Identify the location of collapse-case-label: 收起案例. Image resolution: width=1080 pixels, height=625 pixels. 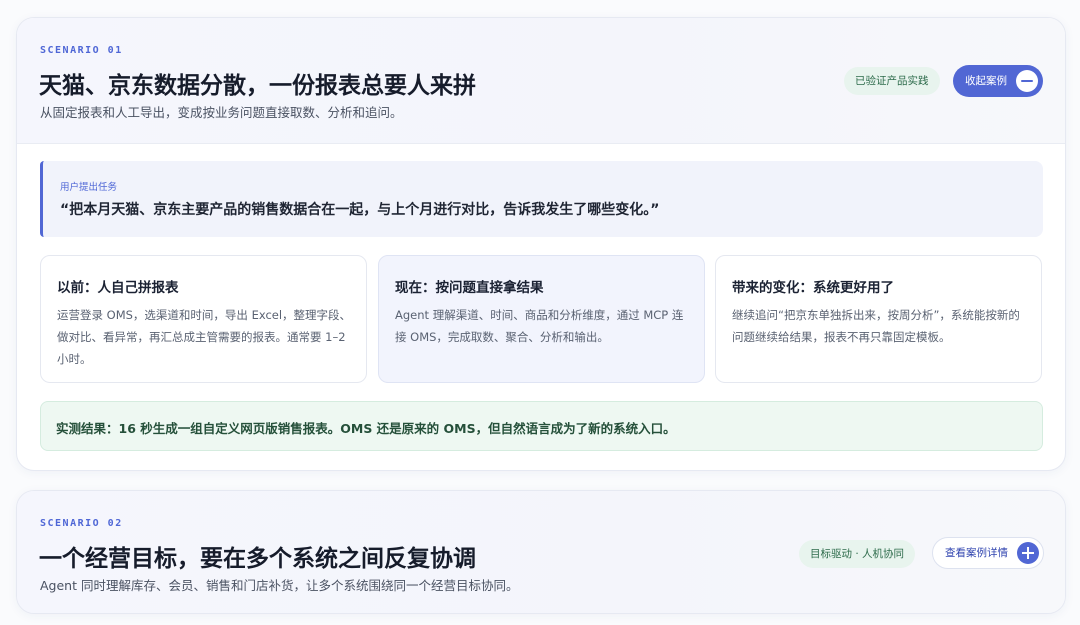
(986, 81).